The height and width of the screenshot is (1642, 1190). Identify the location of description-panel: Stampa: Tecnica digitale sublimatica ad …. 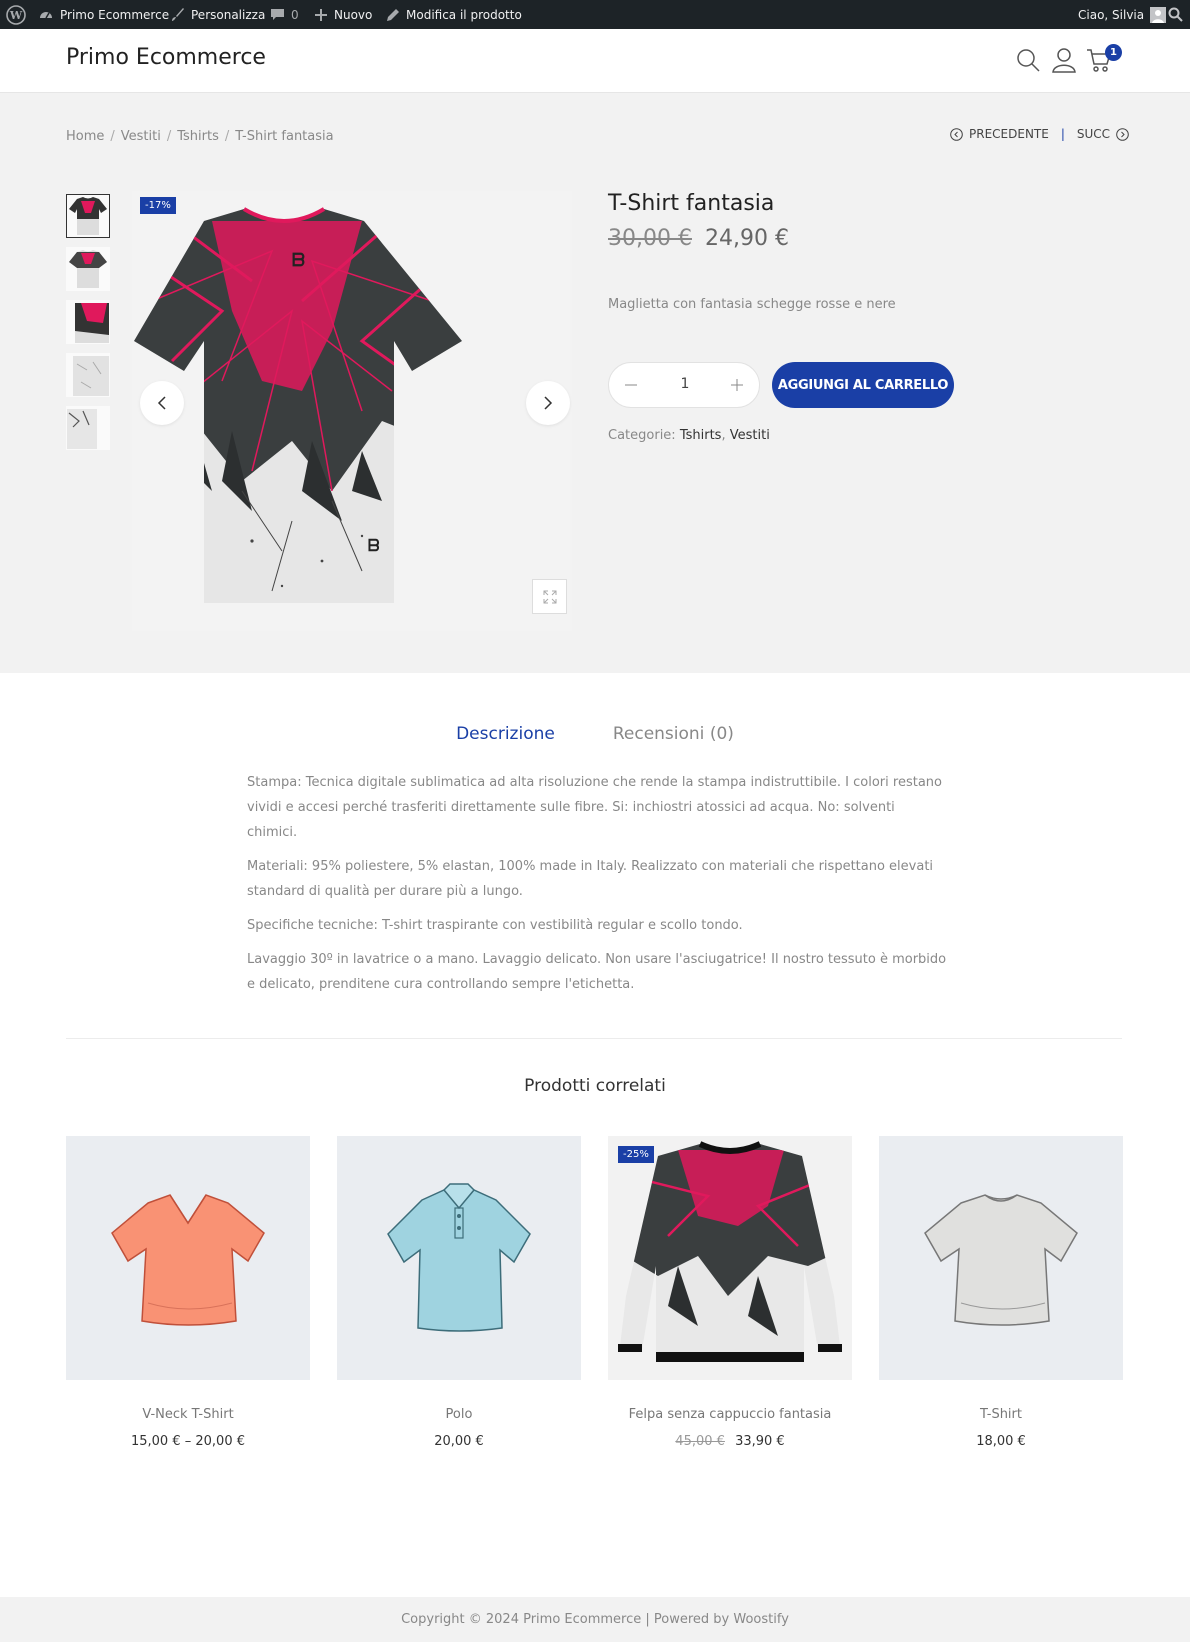
(597, 888).